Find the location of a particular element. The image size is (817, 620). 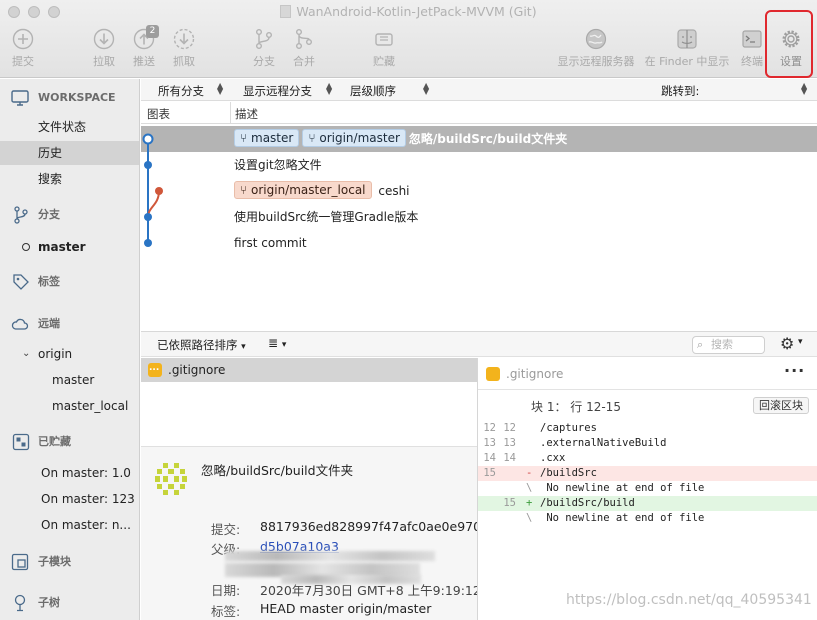

file-list-toolbar: 已依照路径排序 ▾ ≣ ▾ ⌕ 搜索 ⚙ ▾ is located at coordinates (479, 344).